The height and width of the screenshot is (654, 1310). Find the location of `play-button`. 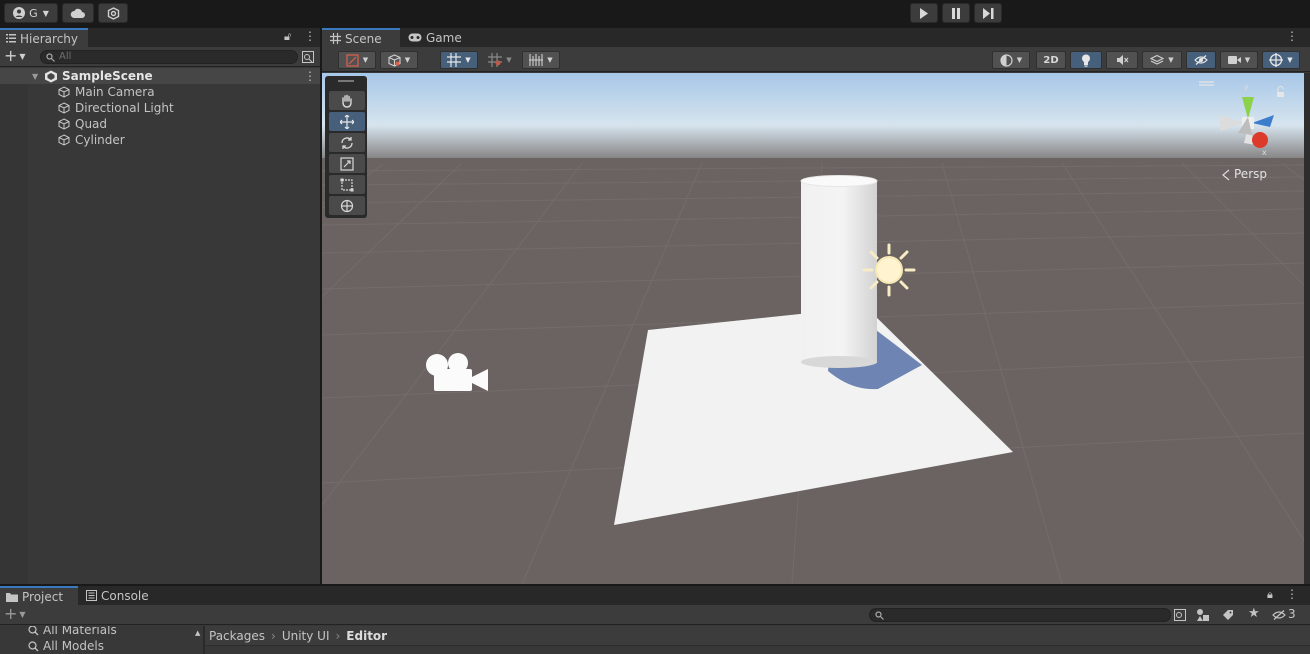

play-button is located at coordinates (924, 13).